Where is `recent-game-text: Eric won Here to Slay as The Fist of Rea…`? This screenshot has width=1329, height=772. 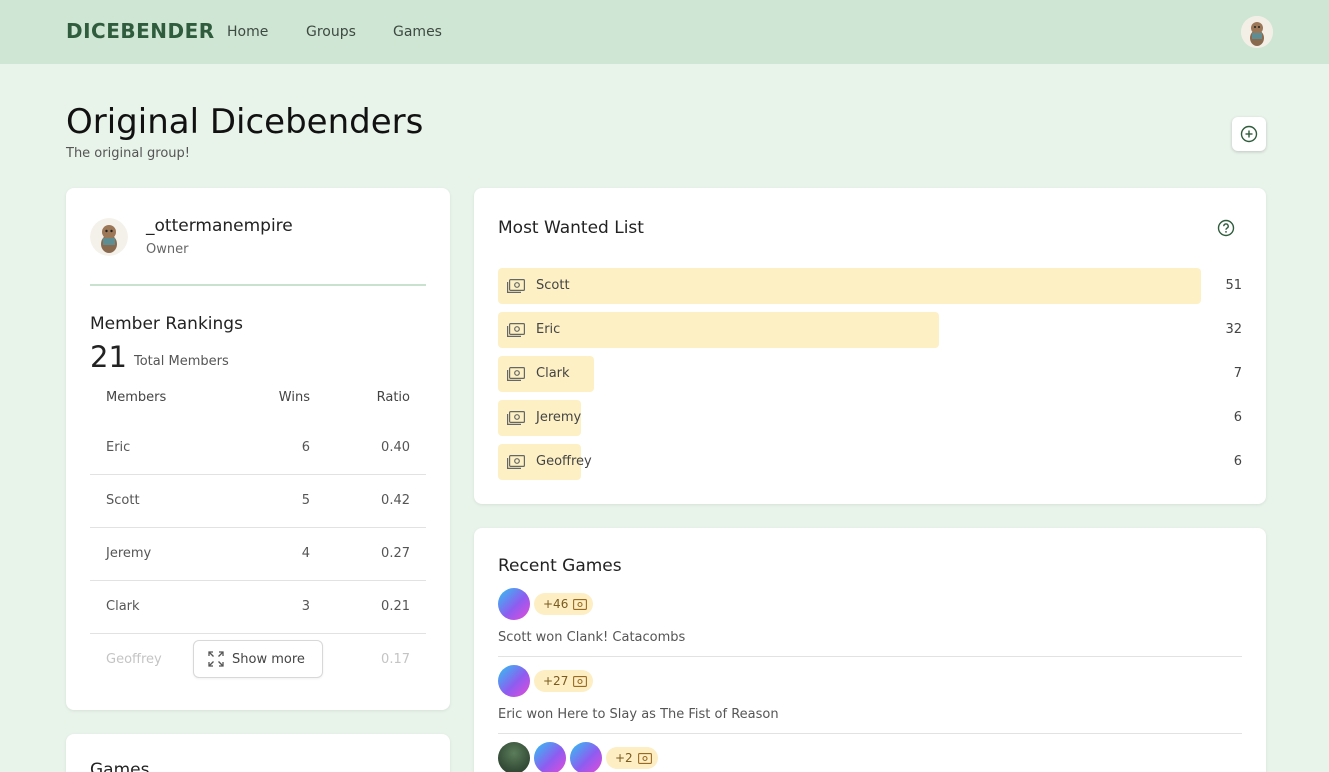
recent-game-text: Eric won Here to Slay as The Fist of Rea… is located at coordinates (638, 714).